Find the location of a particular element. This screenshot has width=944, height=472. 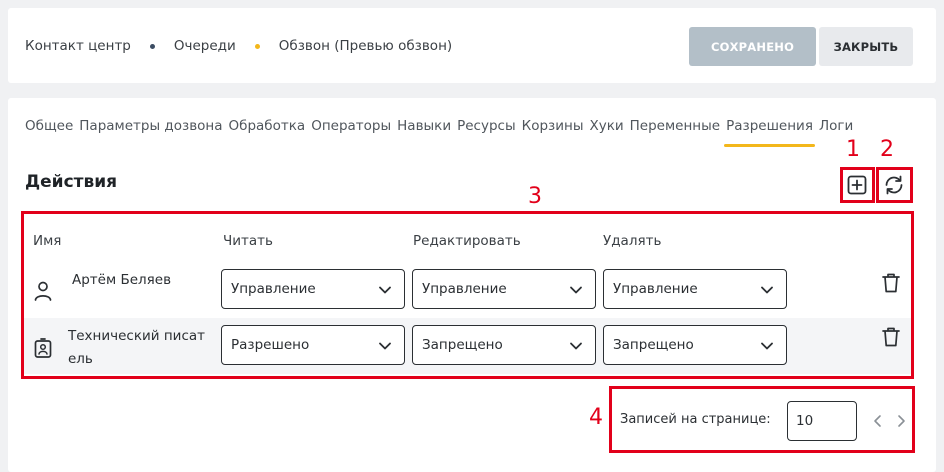

rows-per-page-label: Записей на странице: is located at coordinates (695, 419).